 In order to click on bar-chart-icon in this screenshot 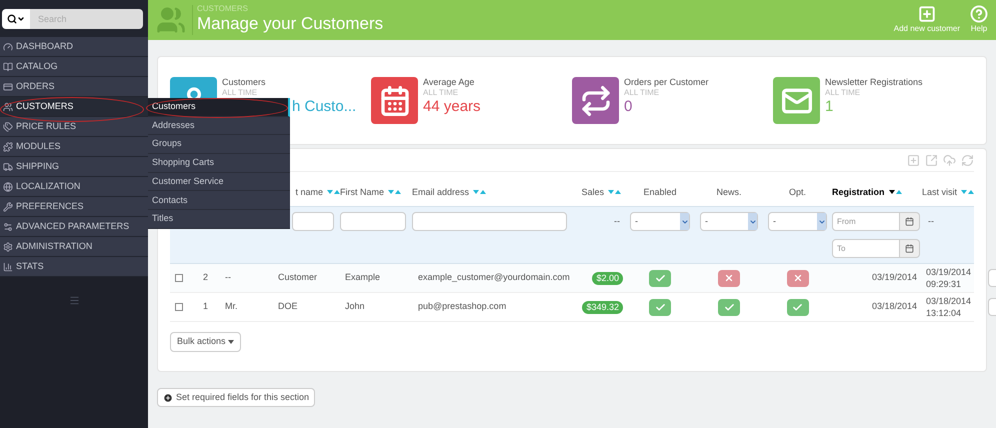, I will do `click(8, 267)`.